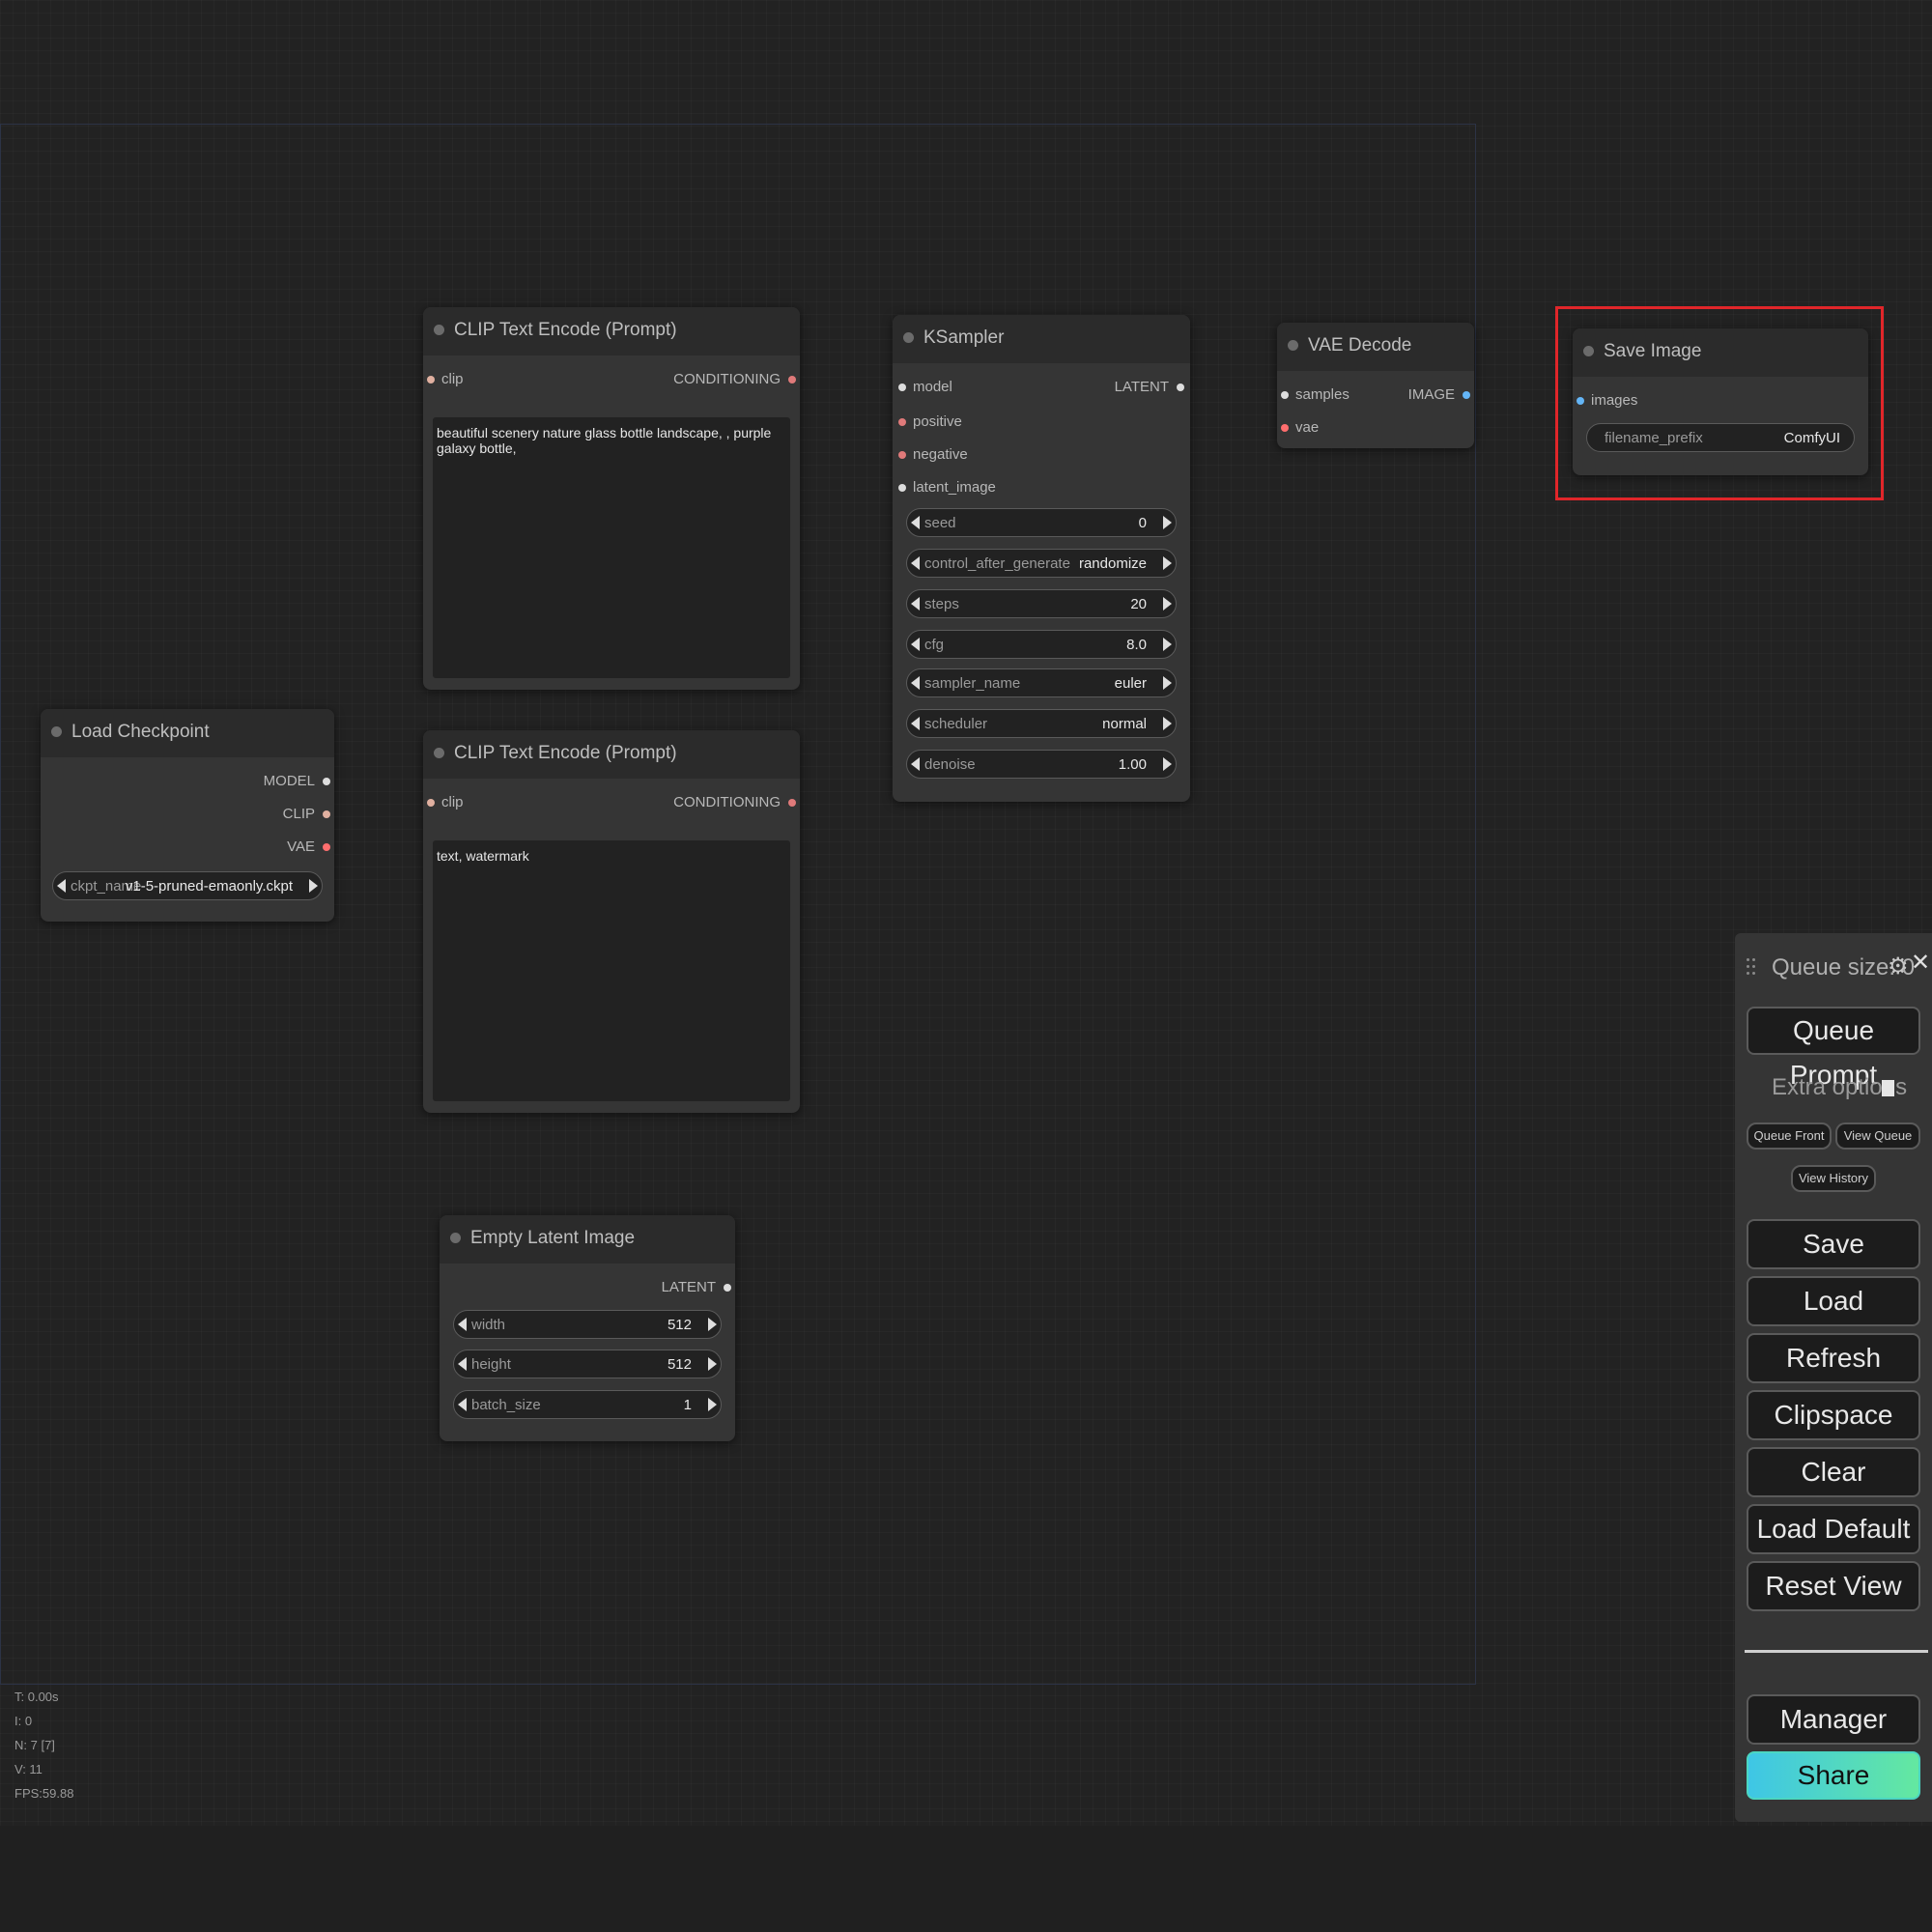 The width and height of the screenshot is (1932, 1932). I want to click on widget-height: height 512, so click(587, 1364).